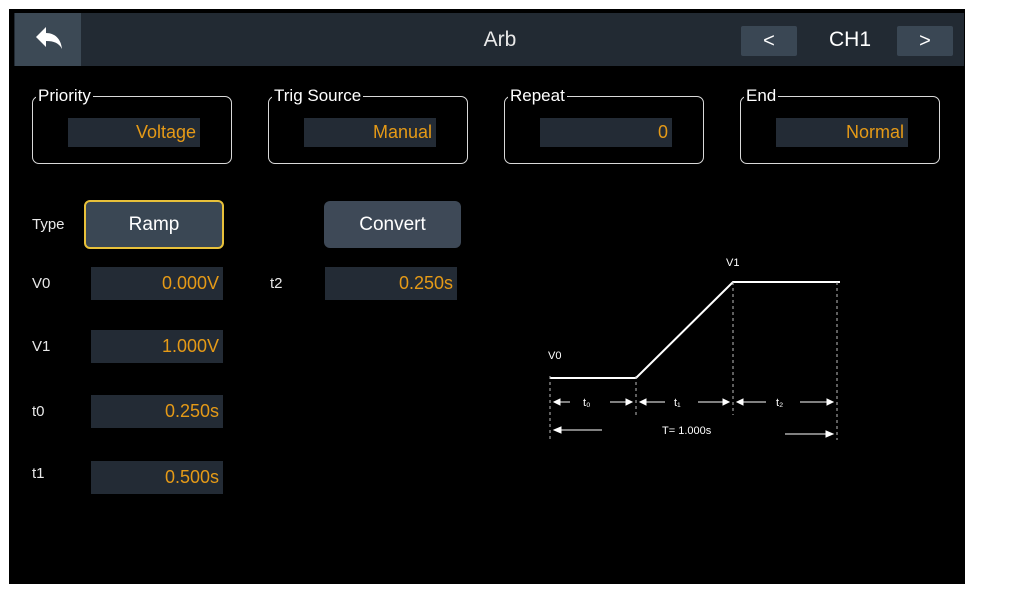 The width and height of the screenshot is (1035, 591). Describe the element at coordinates (38, 473) in the screenshot. I see `t1-label: t1` at that location.